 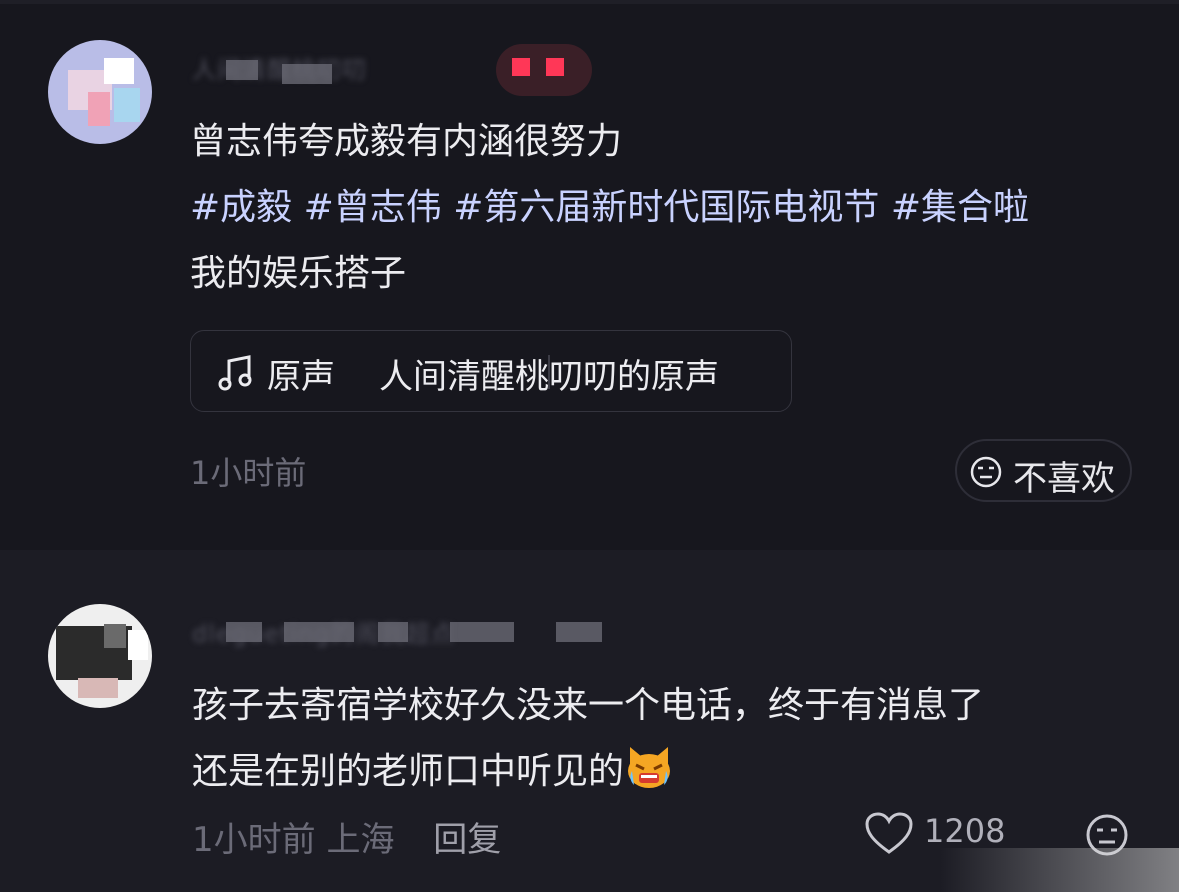 What do you see at coordinates (100, 92) in the screenshot?
I see `post-author-avatar` at bounding box center [100, 92].